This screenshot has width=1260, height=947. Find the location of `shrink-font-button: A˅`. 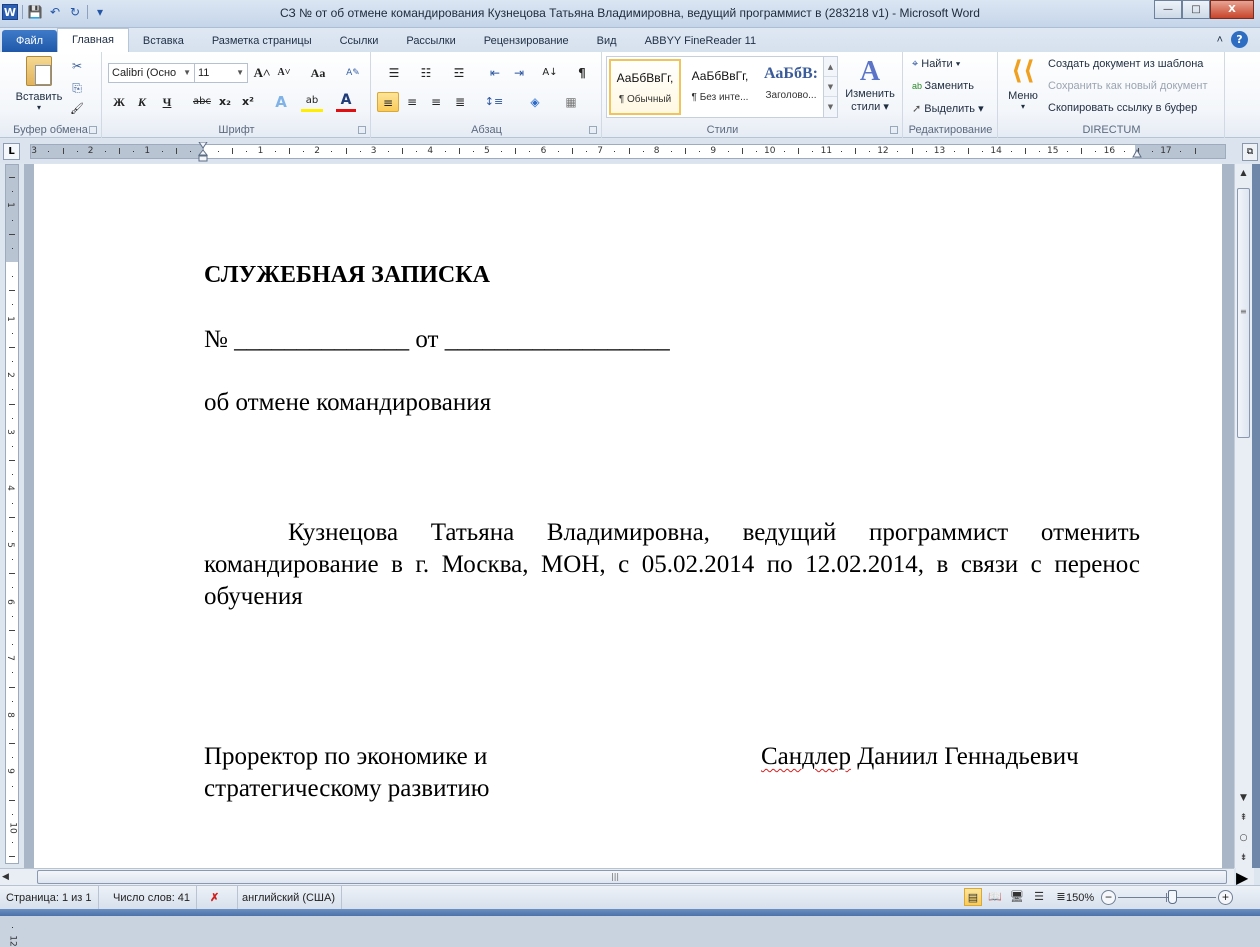

shrink-font-button: A˅ is located at coordinates (284, 73).